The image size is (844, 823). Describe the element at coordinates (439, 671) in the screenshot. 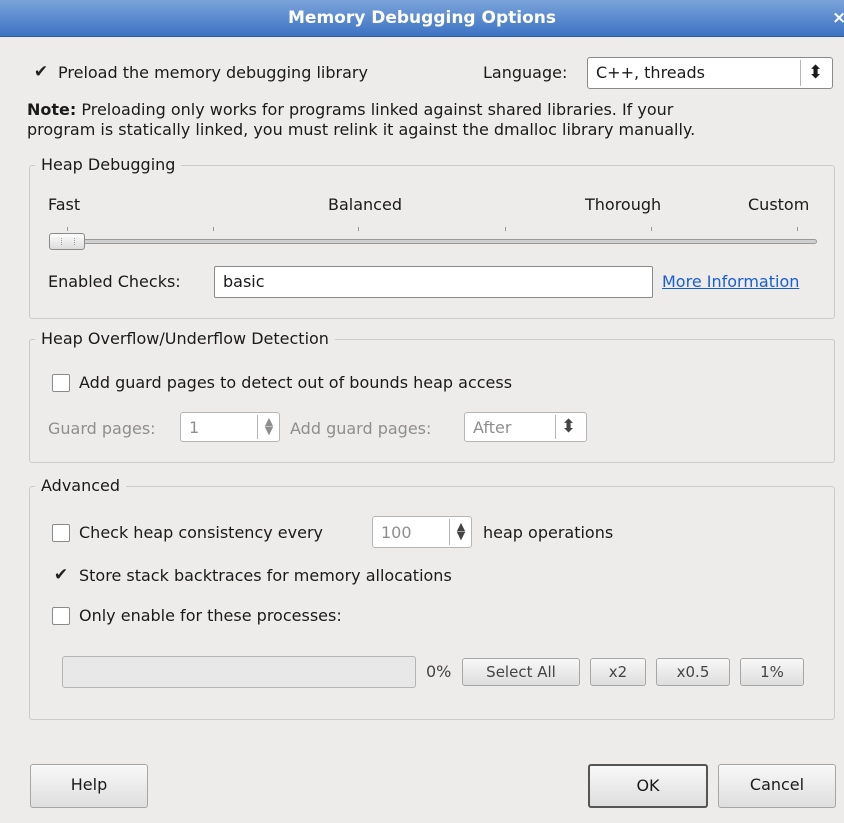

I see `progress-percent: 0%` at that location.